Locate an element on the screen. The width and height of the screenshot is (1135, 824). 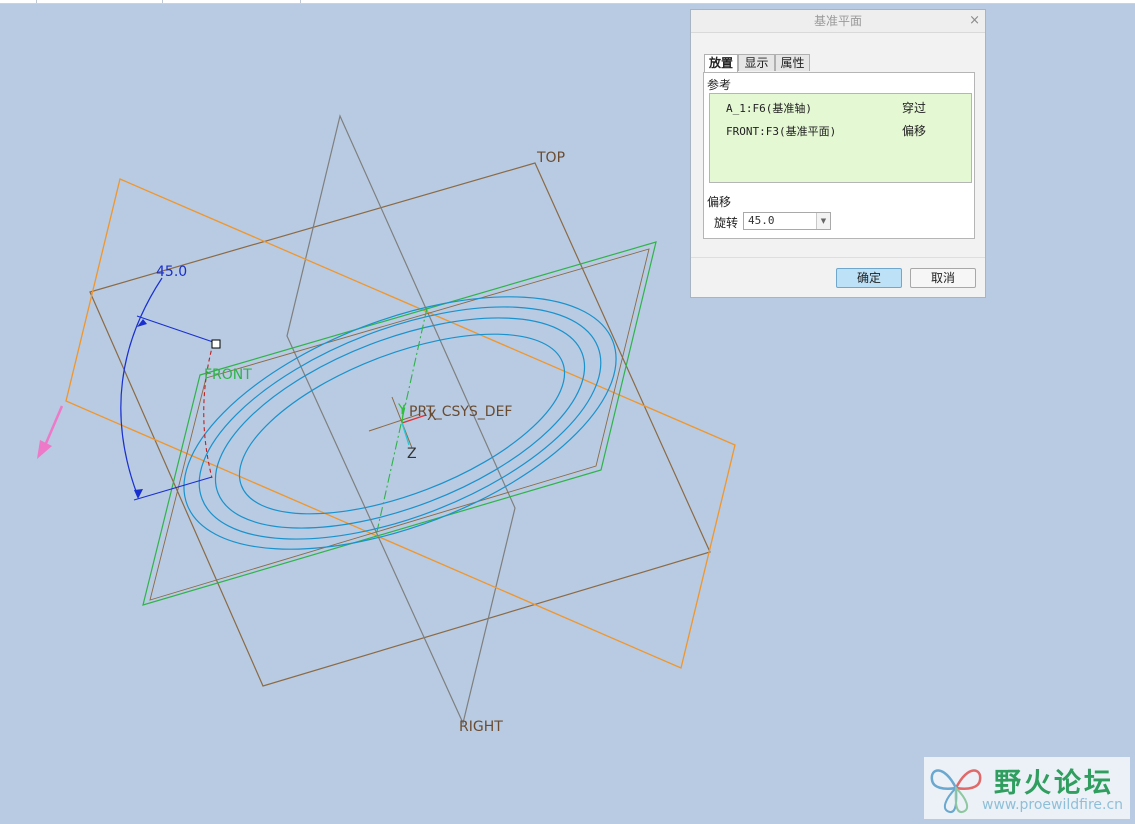
tab-display: 显示 is located at coordinates (756, 62).